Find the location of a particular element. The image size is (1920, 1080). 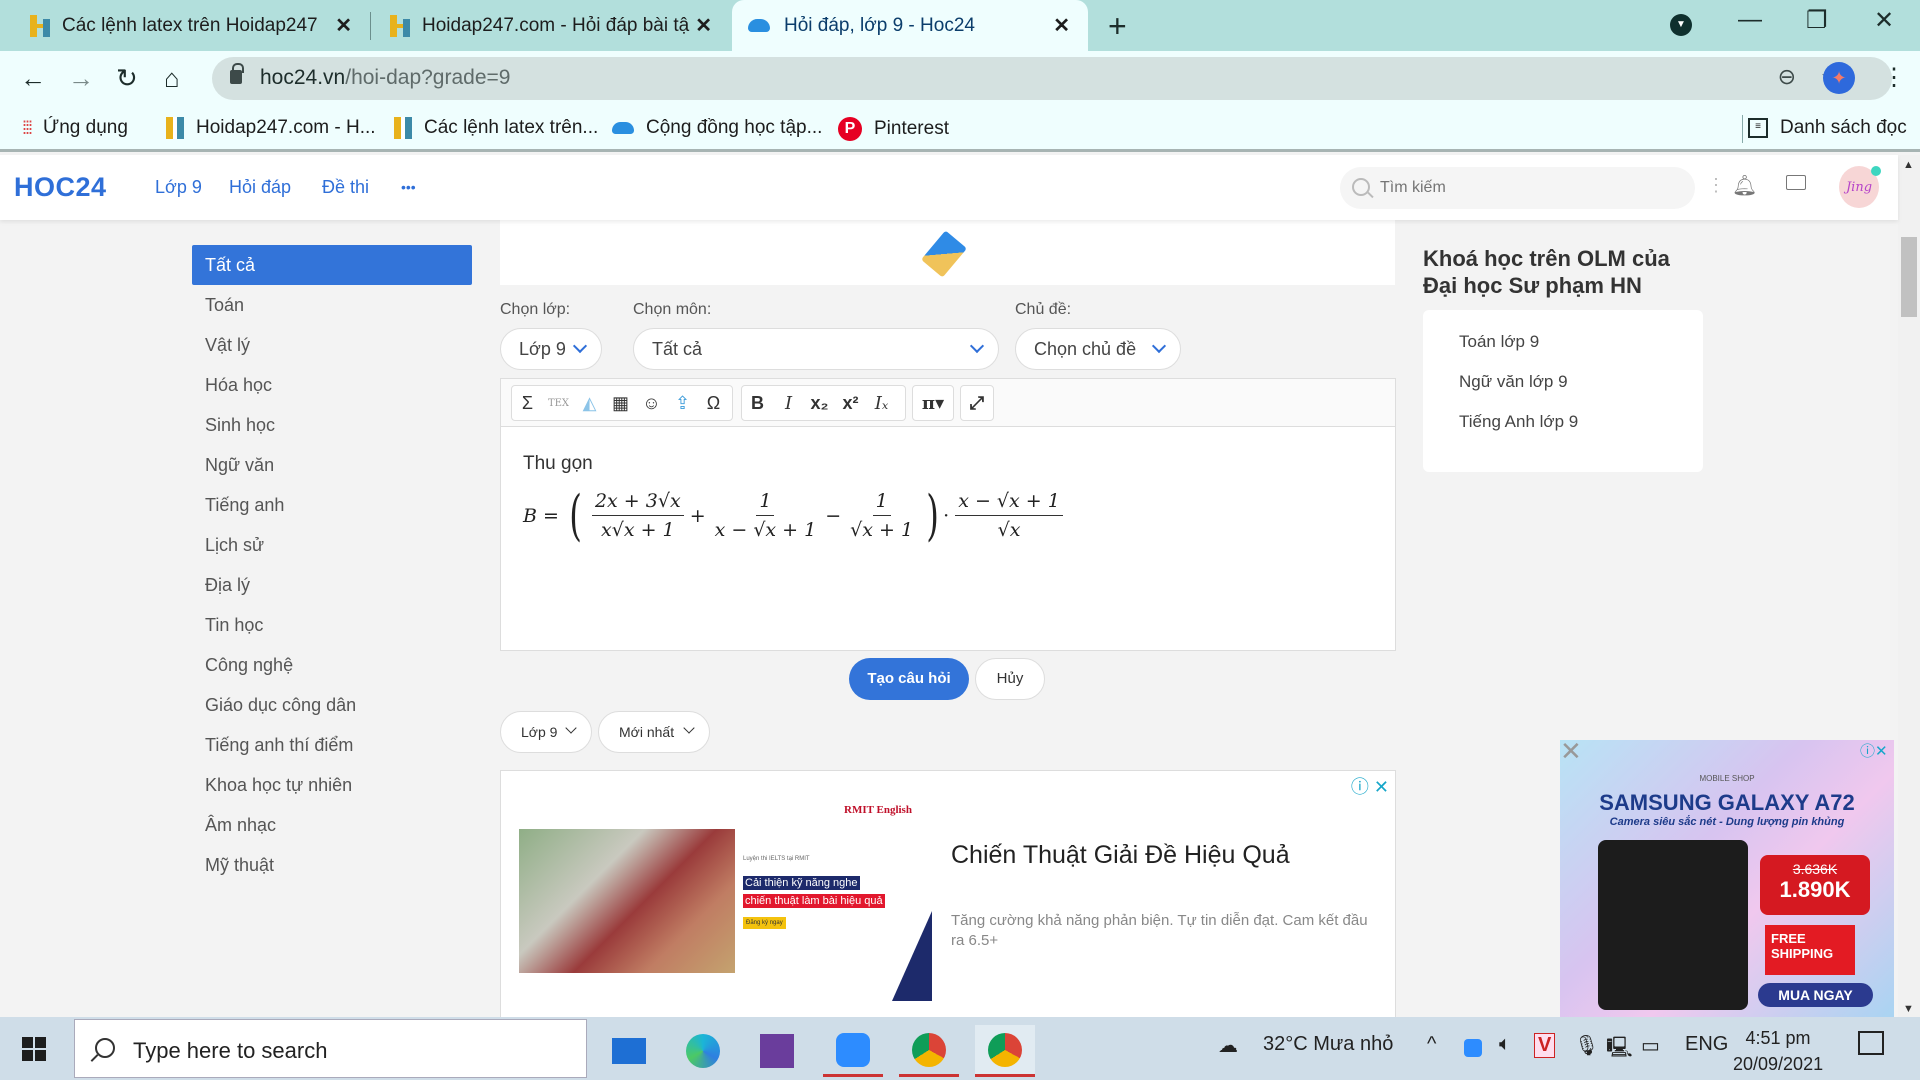

image-upload-icon: ⇪ is located at coordinates (682, 403).